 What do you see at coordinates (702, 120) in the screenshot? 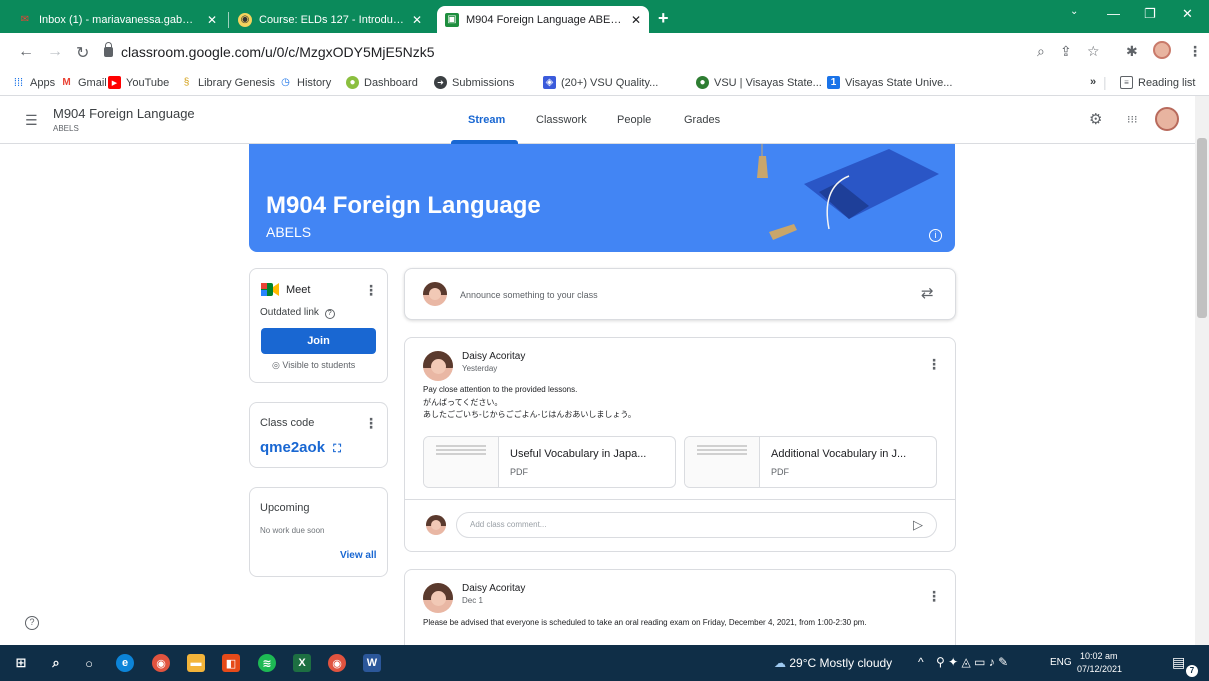
I see `tab-grades: Grades` at bounding box center [702, 120].